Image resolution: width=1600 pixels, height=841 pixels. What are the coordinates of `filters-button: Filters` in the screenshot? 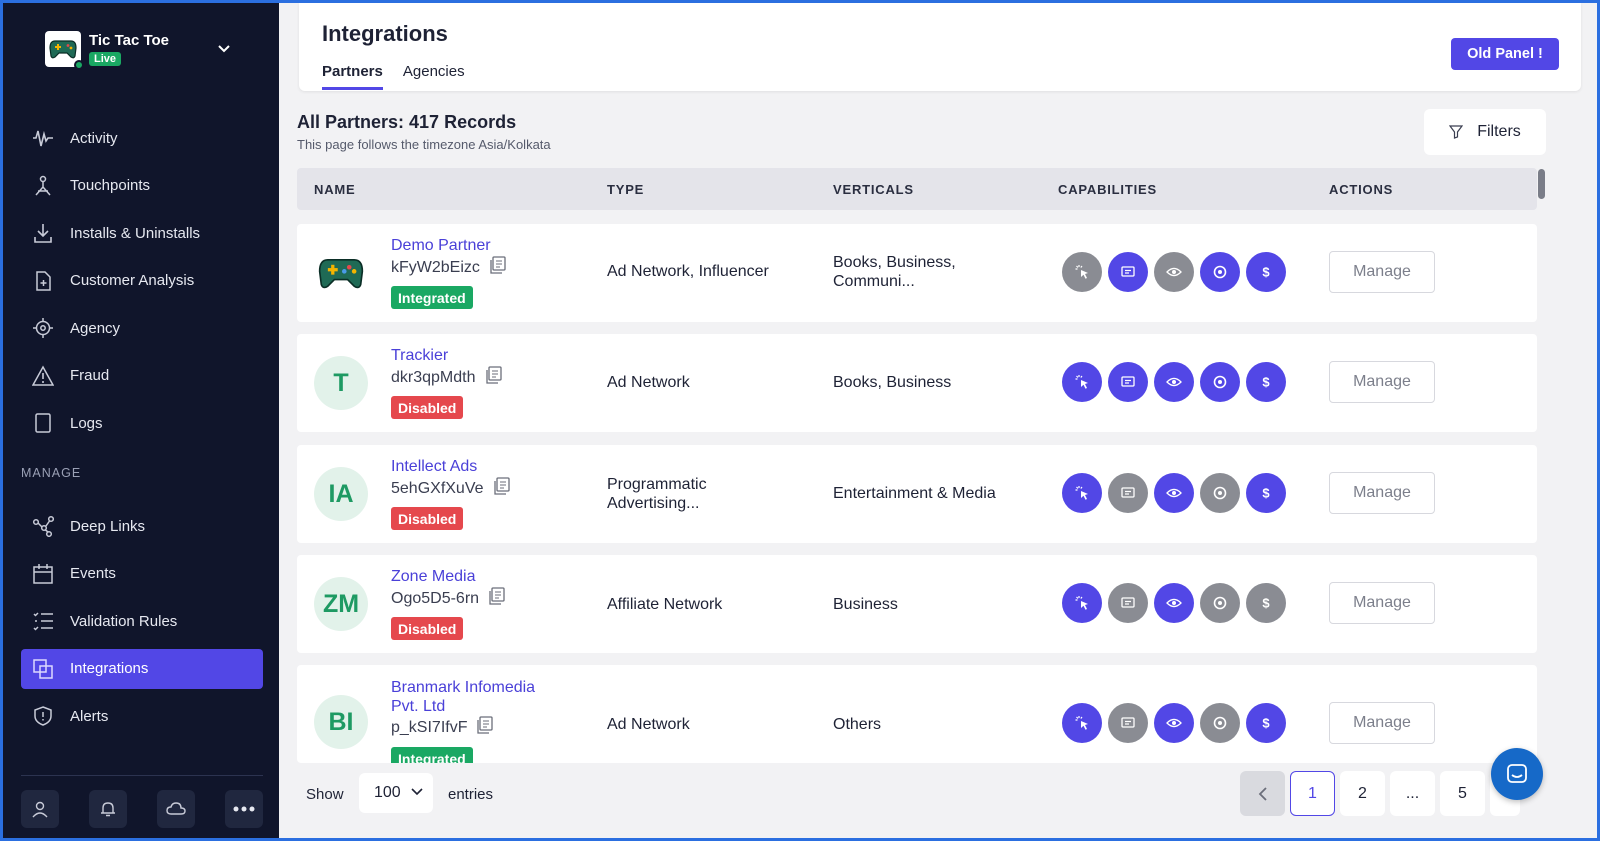 It's located at (1485, 132).